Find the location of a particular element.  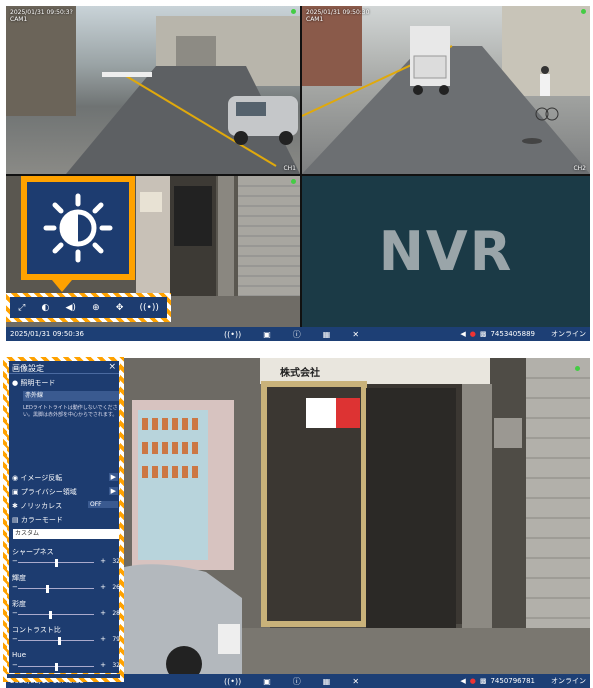

slider-value: 79 is located at coordinates (116, 639).